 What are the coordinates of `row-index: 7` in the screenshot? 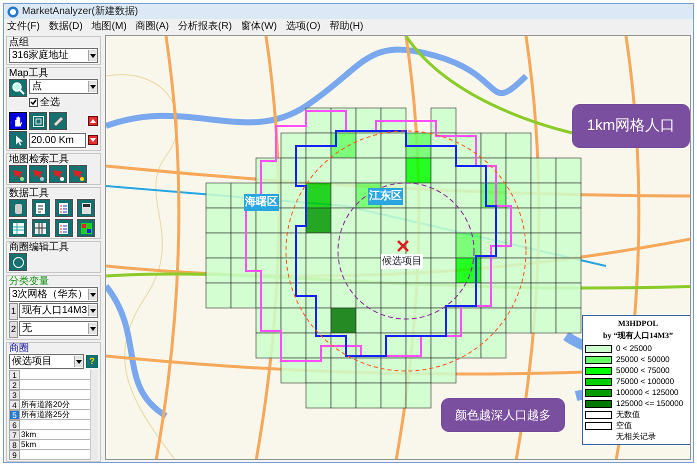 It's located at (14, 435).